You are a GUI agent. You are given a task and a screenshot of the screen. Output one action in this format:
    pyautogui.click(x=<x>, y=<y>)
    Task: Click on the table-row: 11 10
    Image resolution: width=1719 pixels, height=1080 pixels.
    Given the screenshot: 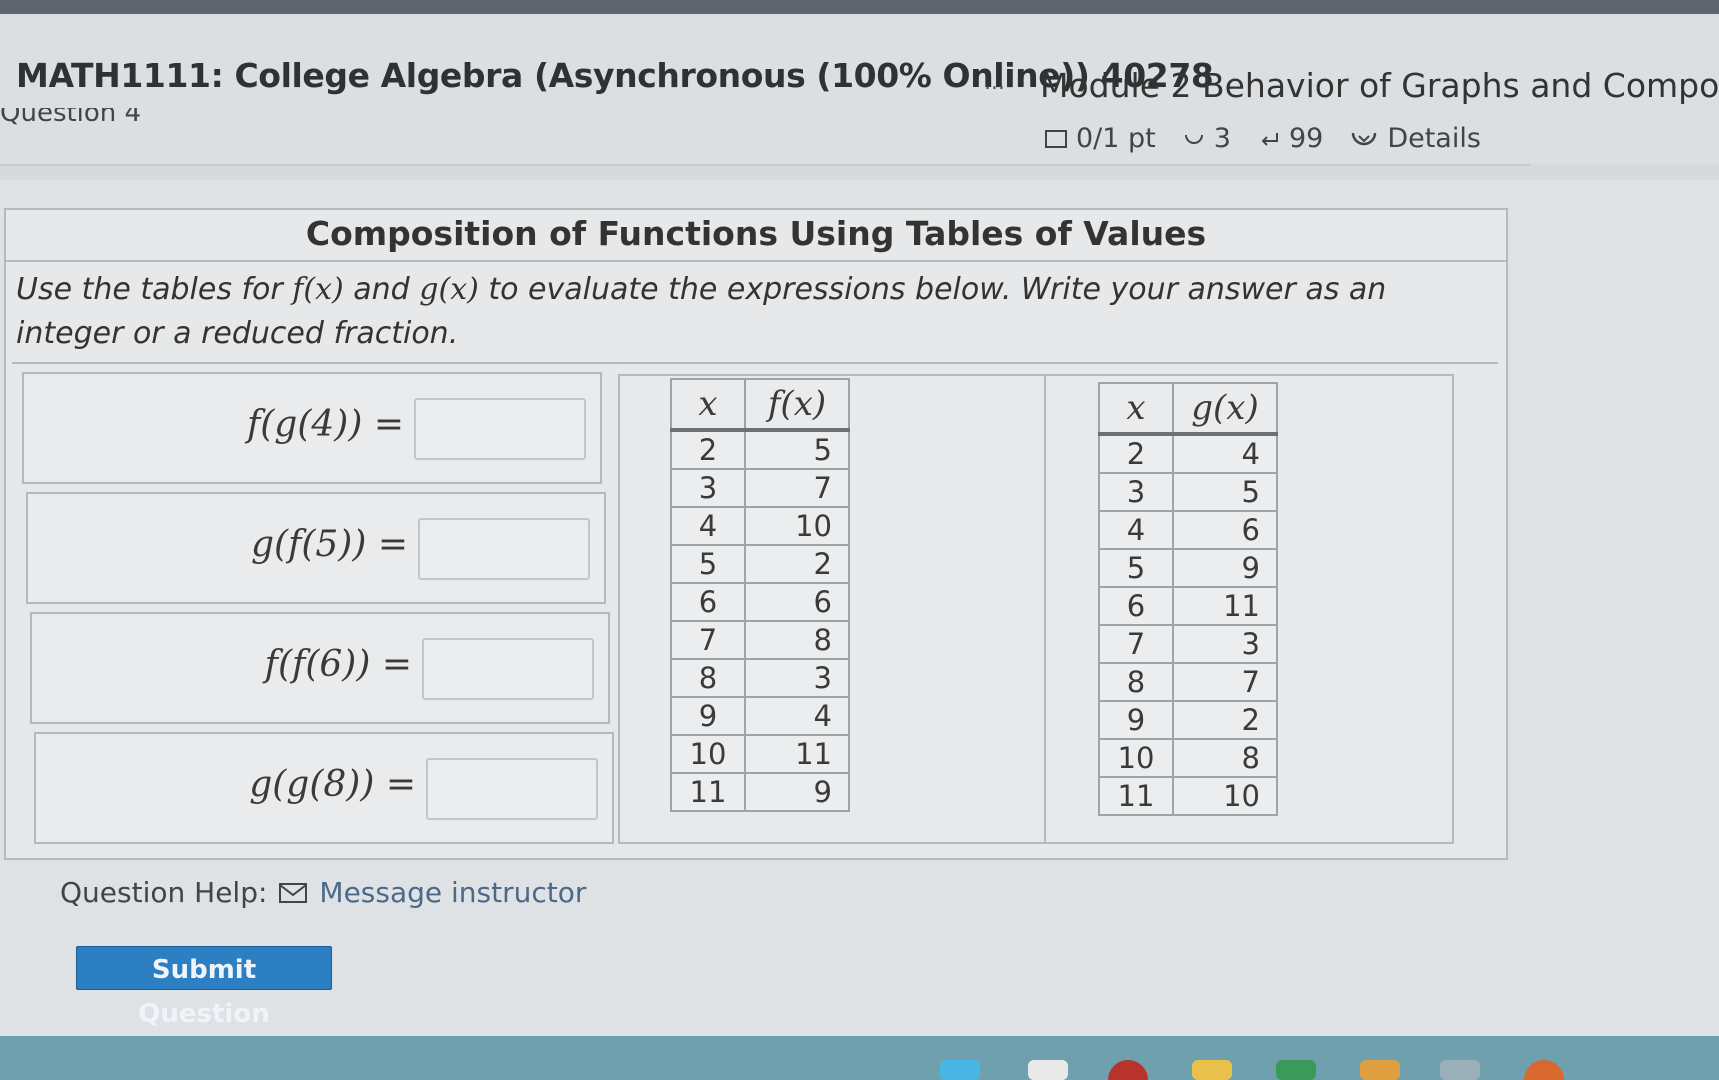 What is the action you would take?
    pyautogui.click(x=1188, y=796)
    